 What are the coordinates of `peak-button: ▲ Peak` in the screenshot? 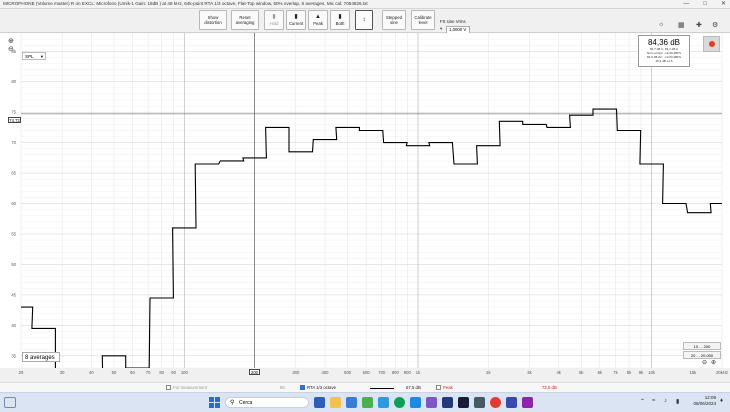 It's located at (318, 20).